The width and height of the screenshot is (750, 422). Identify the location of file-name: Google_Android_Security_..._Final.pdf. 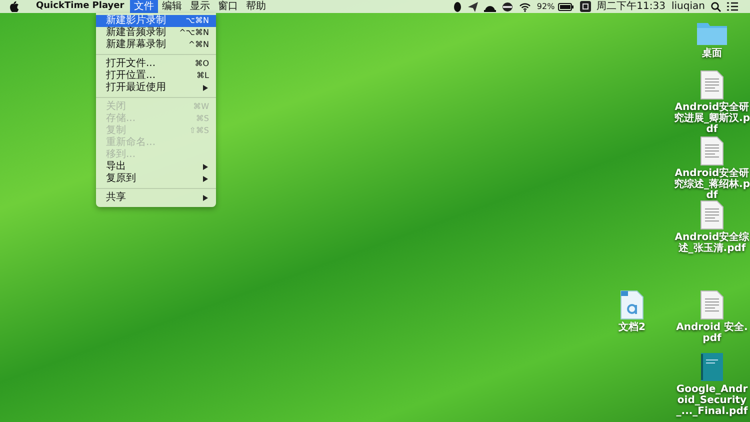
(712, 400).